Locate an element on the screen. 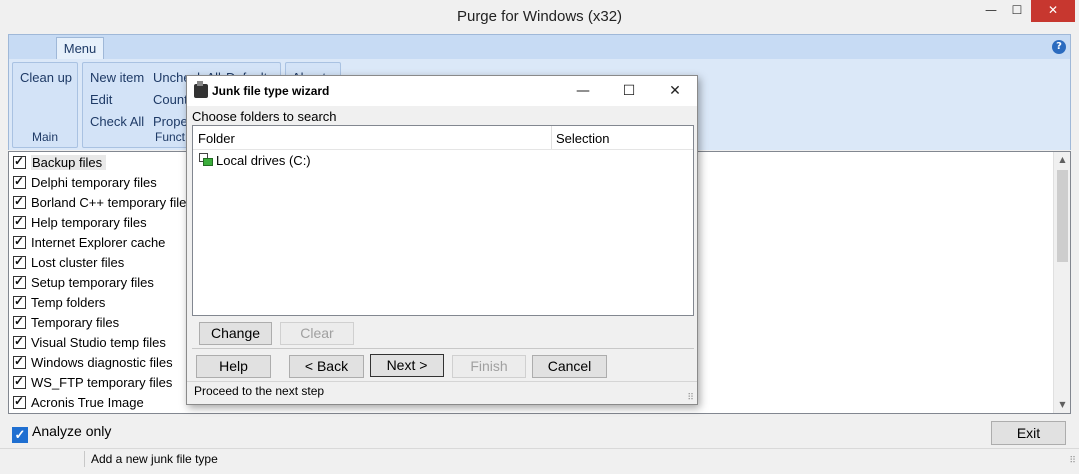  list-item-label: Setup temporary files is located at coordinates (92, 282).